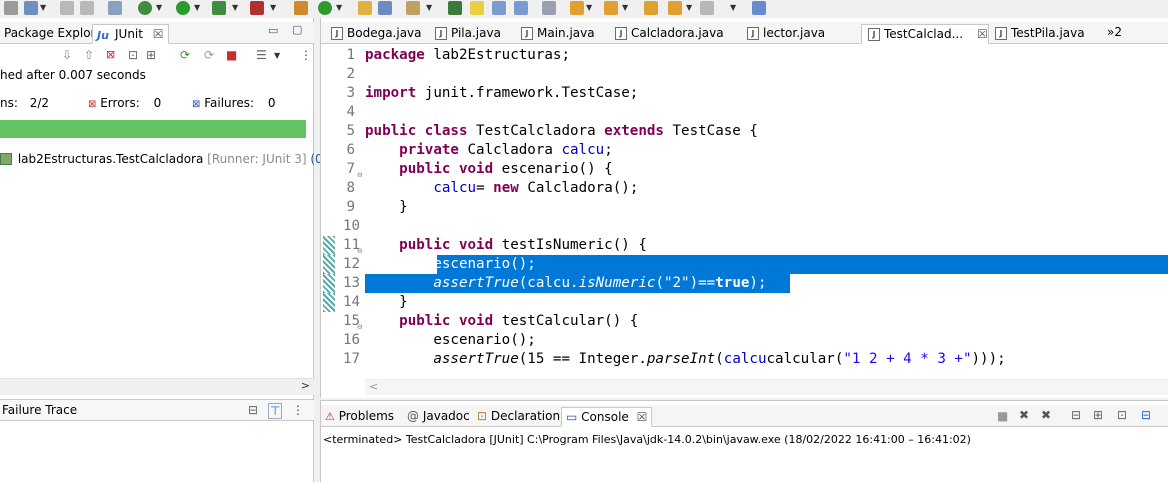 This screenshot has width=1168, height=482. I want to click on code-line: 6 private Calcladora calcu;, so click(744, 150).